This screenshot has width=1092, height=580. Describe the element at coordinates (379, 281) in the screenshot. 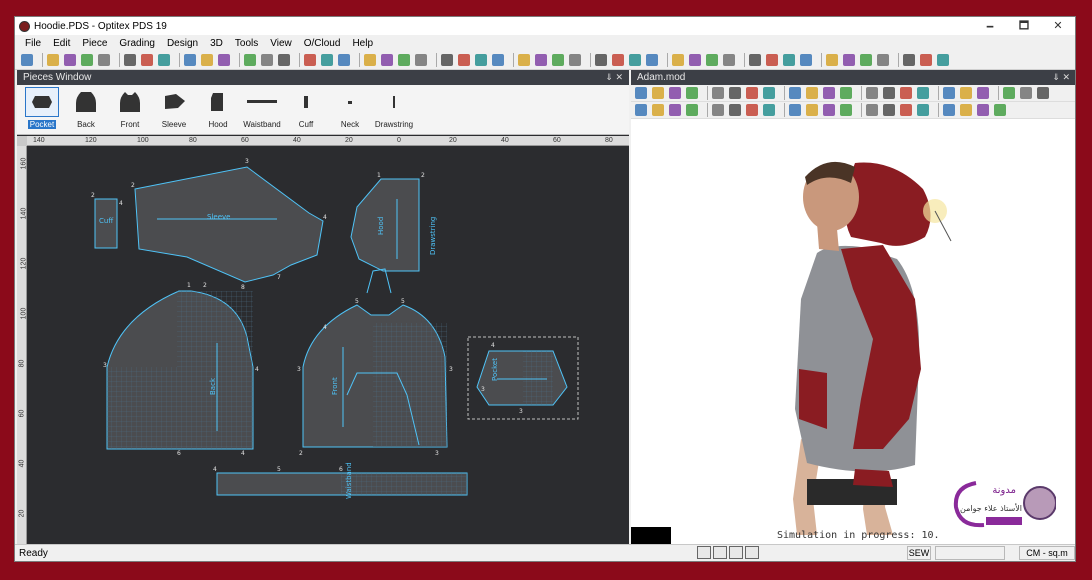

I see `drawstring-piece` at that location.